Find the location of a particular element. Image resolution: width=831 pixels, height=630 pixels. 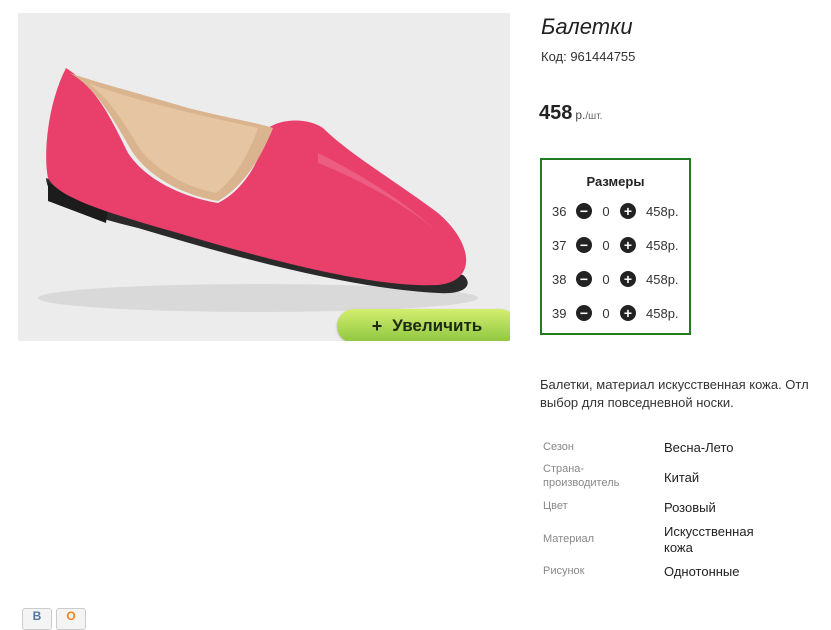

product-title: Балетки is located at coordinates (587, 26).